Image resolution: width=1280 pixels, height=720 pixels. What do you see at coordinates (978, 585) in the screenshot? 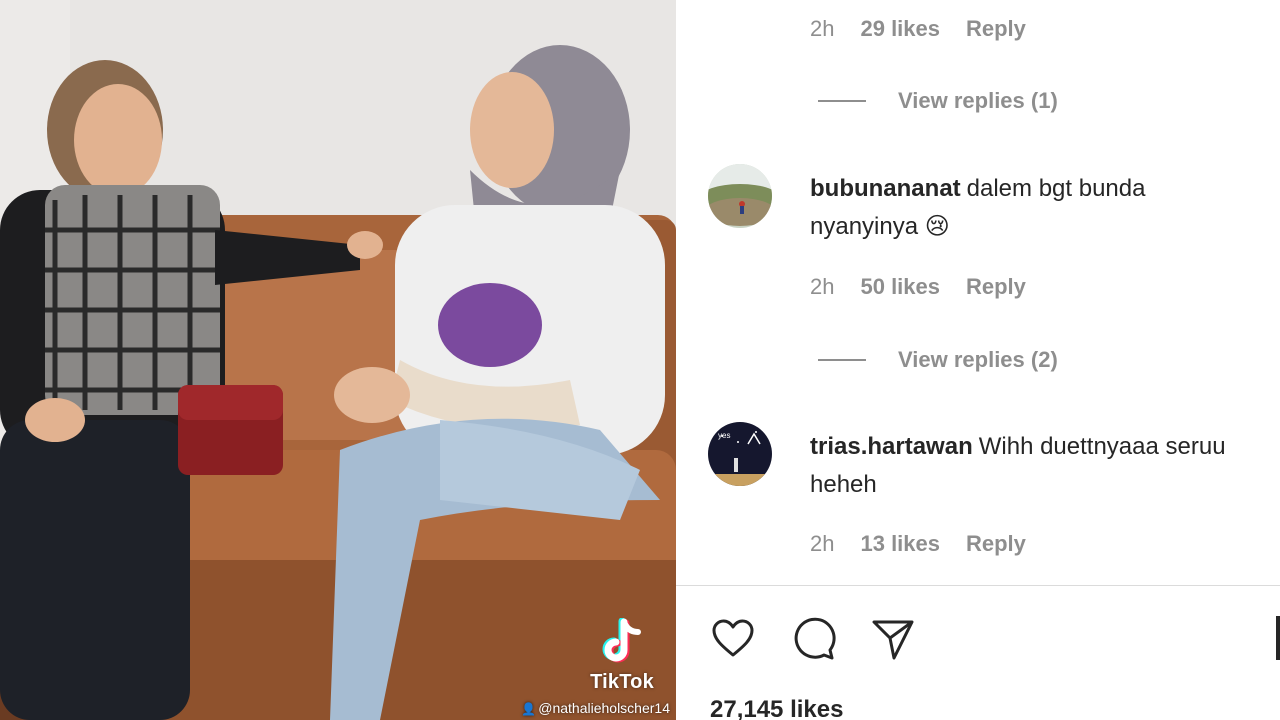
I see `divider` at bounding box center [978, 585].